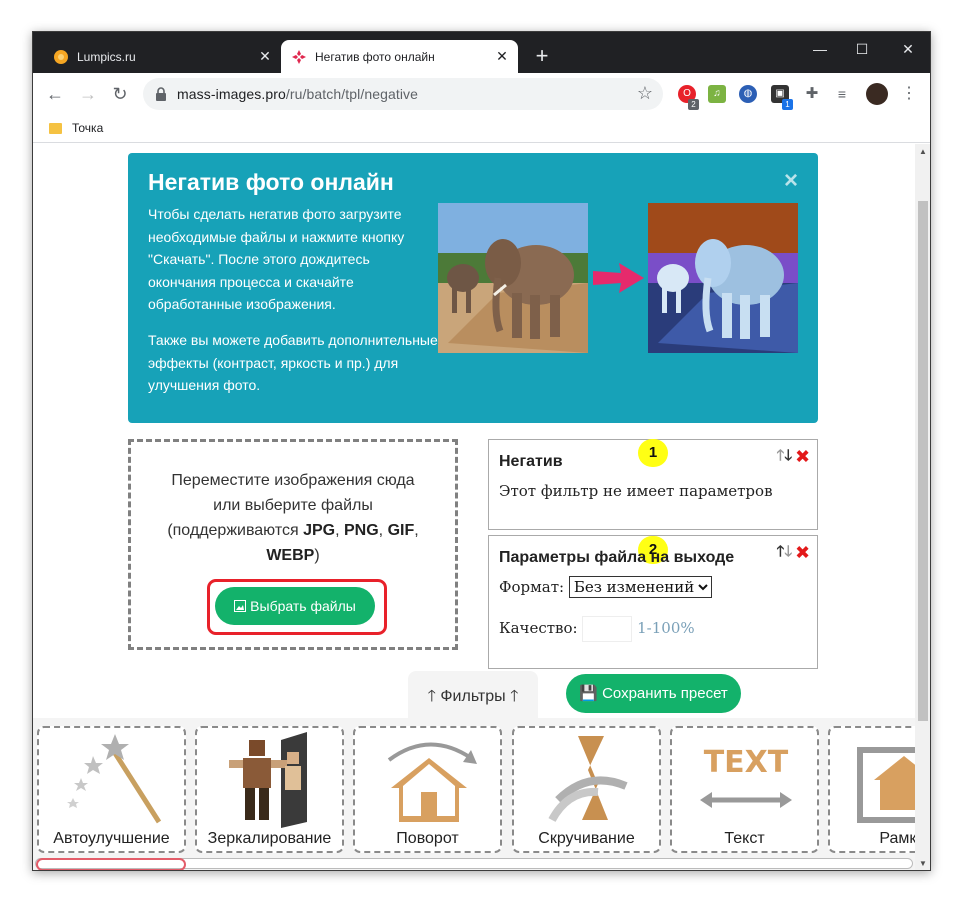 The image size is (963, 903). I want to click on page-title: Негатив фото онлайн, so click(271, 182).